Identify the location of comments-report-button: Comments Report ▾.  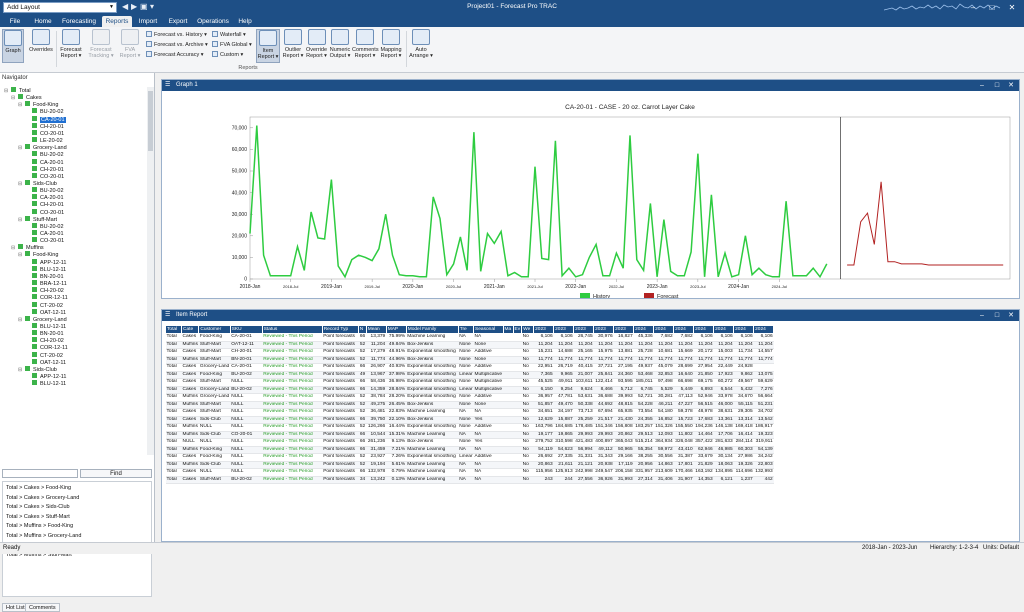
(365, 46).